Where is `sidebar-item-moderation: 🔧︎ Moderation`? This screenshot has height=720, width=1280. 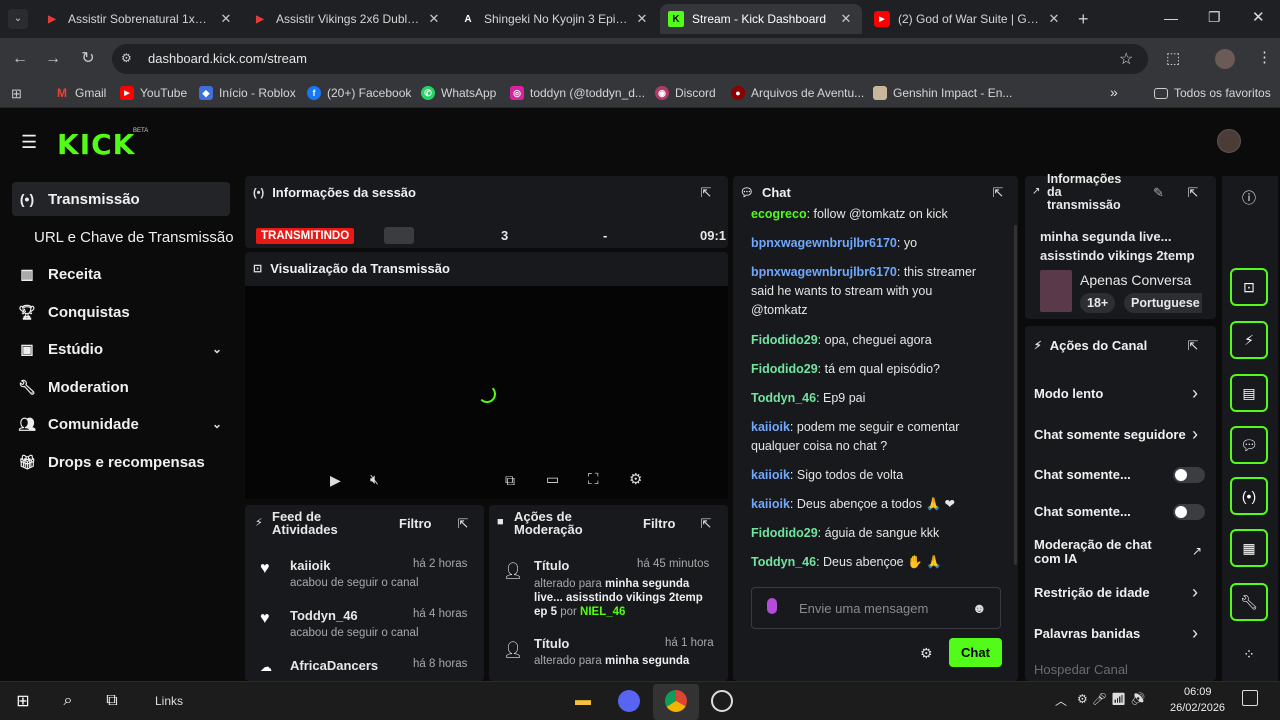 sidebar-item-moderation: 🔧︎ Moderation is located at coordinates (121, 387).